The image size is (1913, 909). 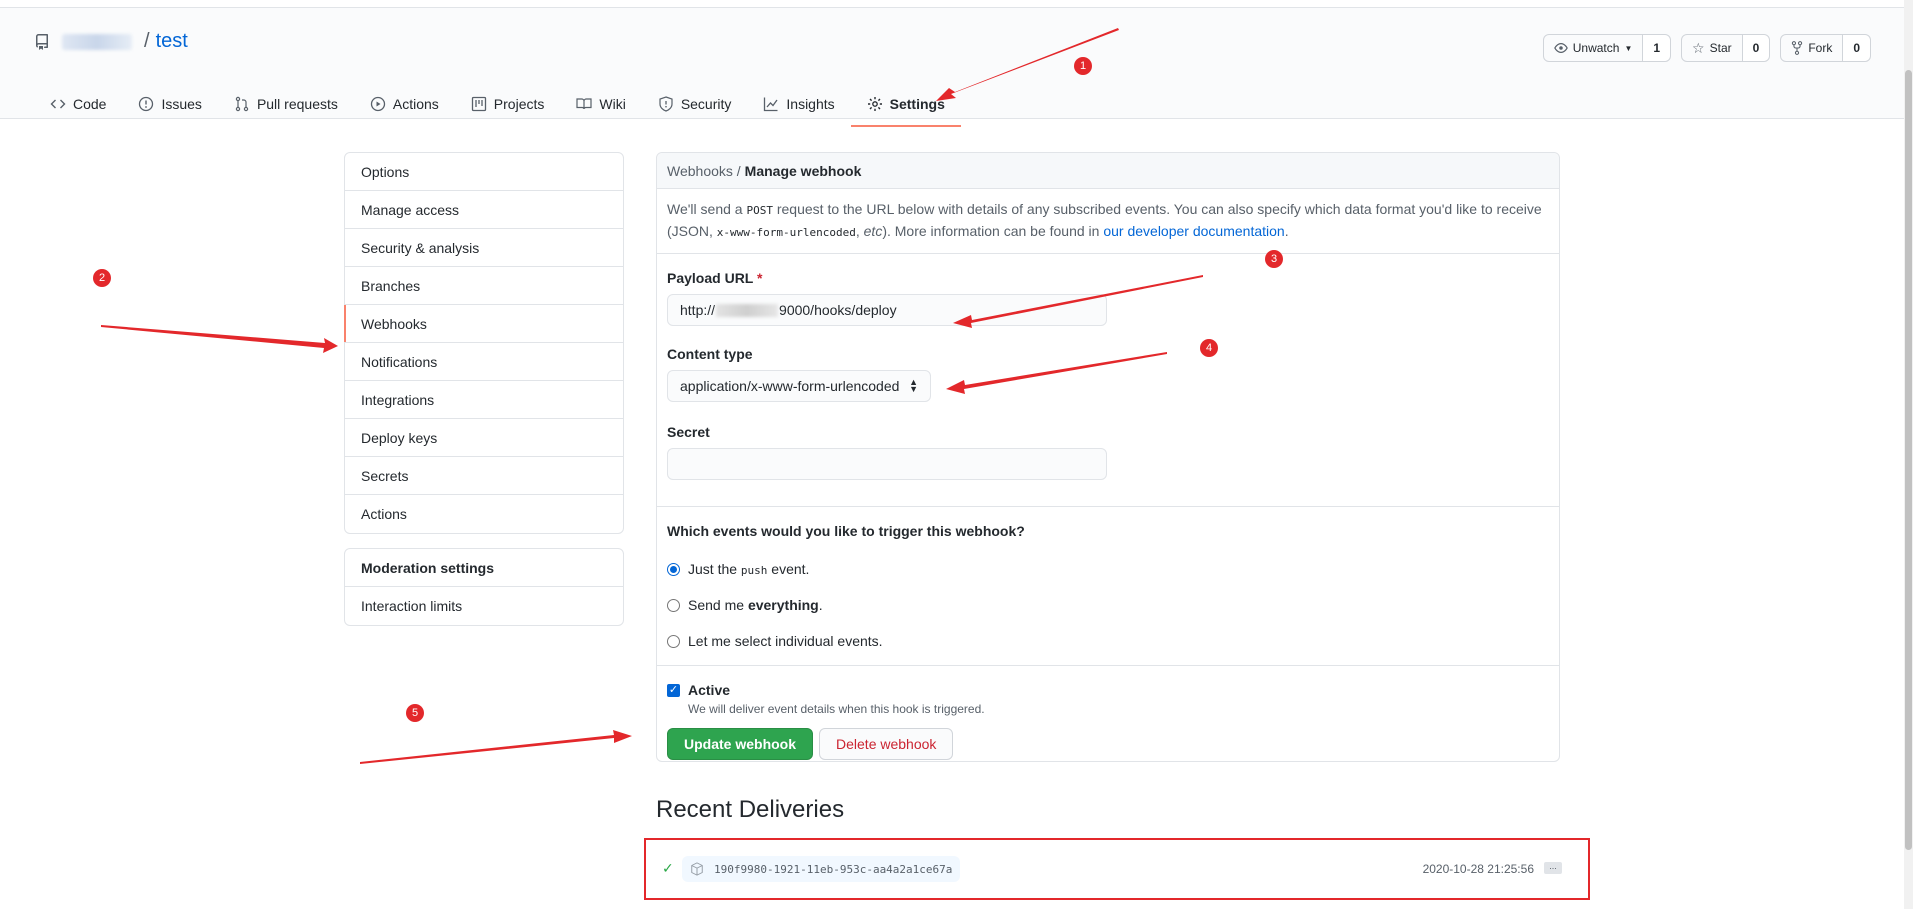 I want to click on page-scrollbar, so click(x=1908, y=454).